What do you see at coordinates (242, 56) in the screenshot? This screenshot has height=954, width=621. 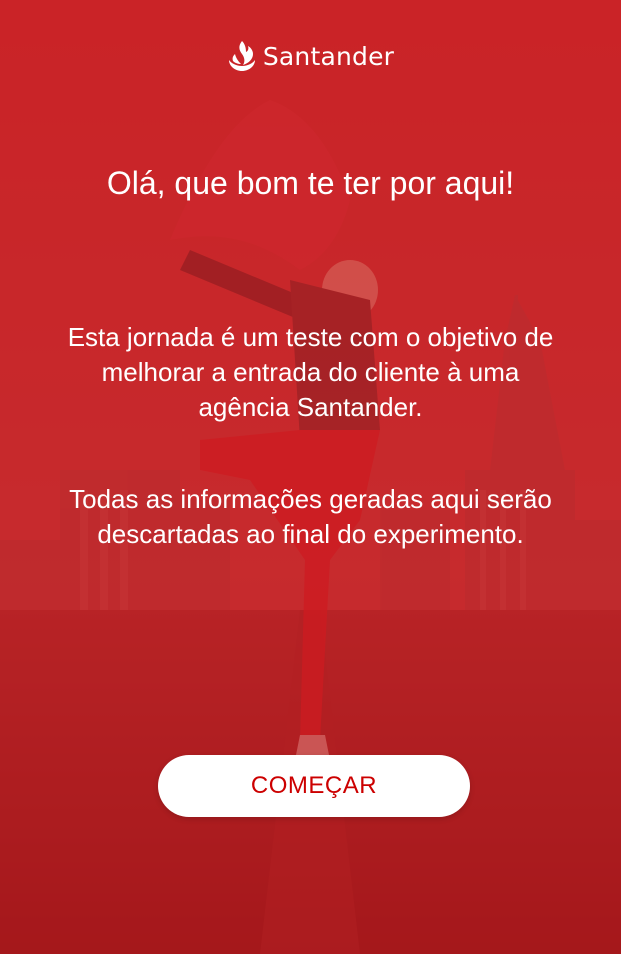 I see `santander-flame-icon` at bounding box center [242, 56].